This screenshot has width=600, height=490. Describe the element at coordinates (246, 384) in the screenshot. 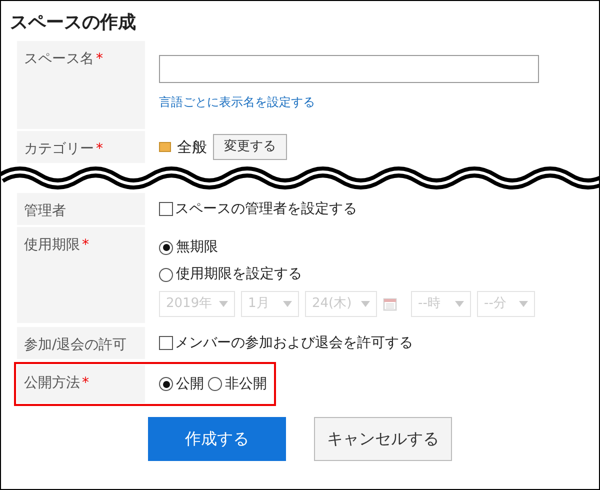

I see `radio-label: 非公開` at that location.